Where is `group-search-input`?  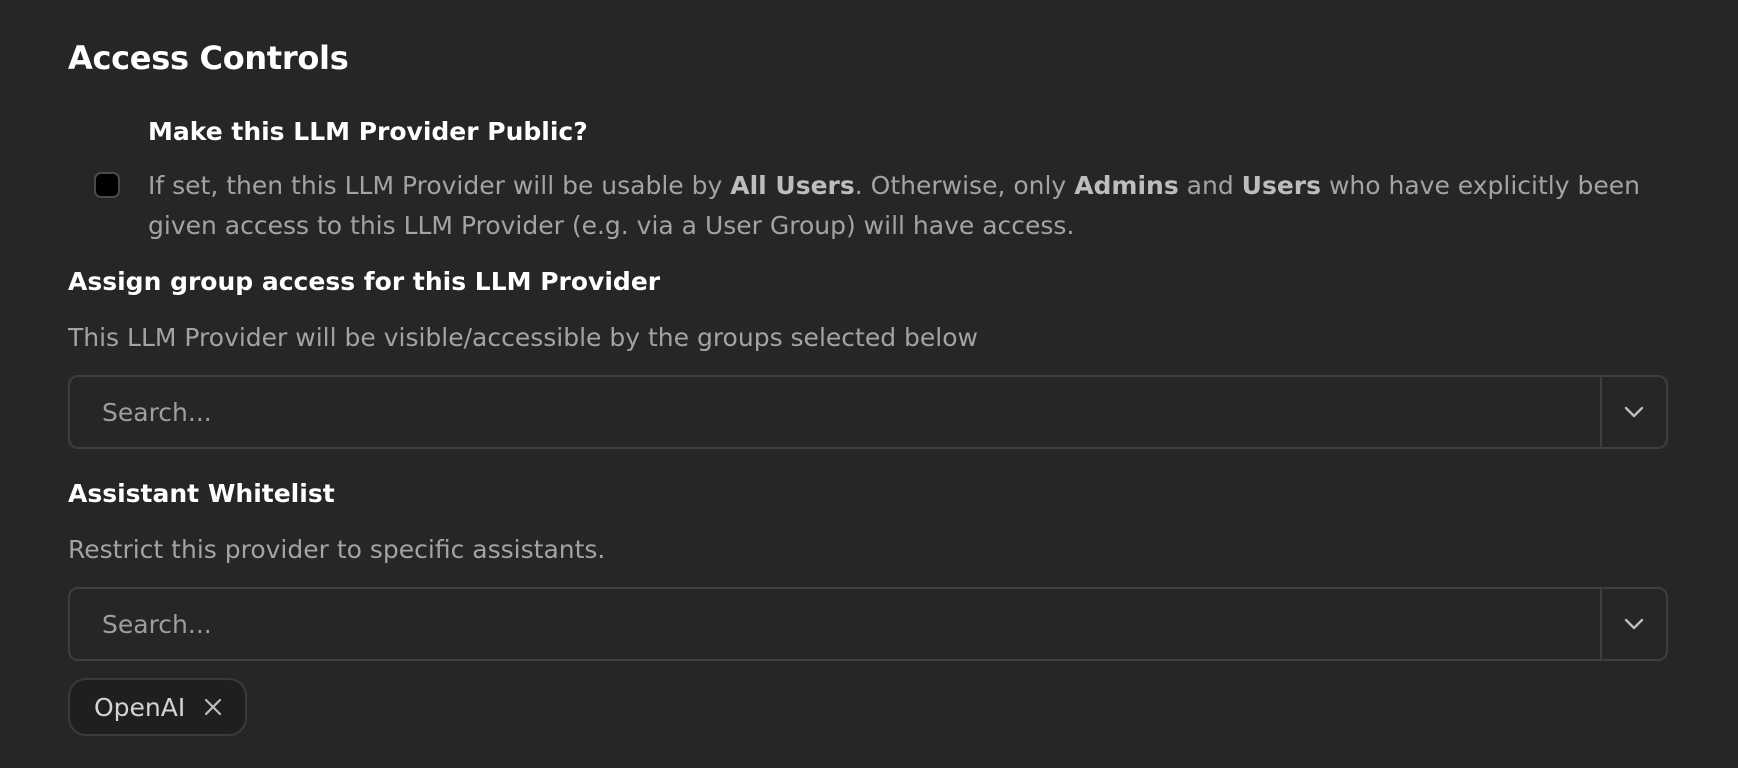
group-search-input is located at coordinates (835, 412).